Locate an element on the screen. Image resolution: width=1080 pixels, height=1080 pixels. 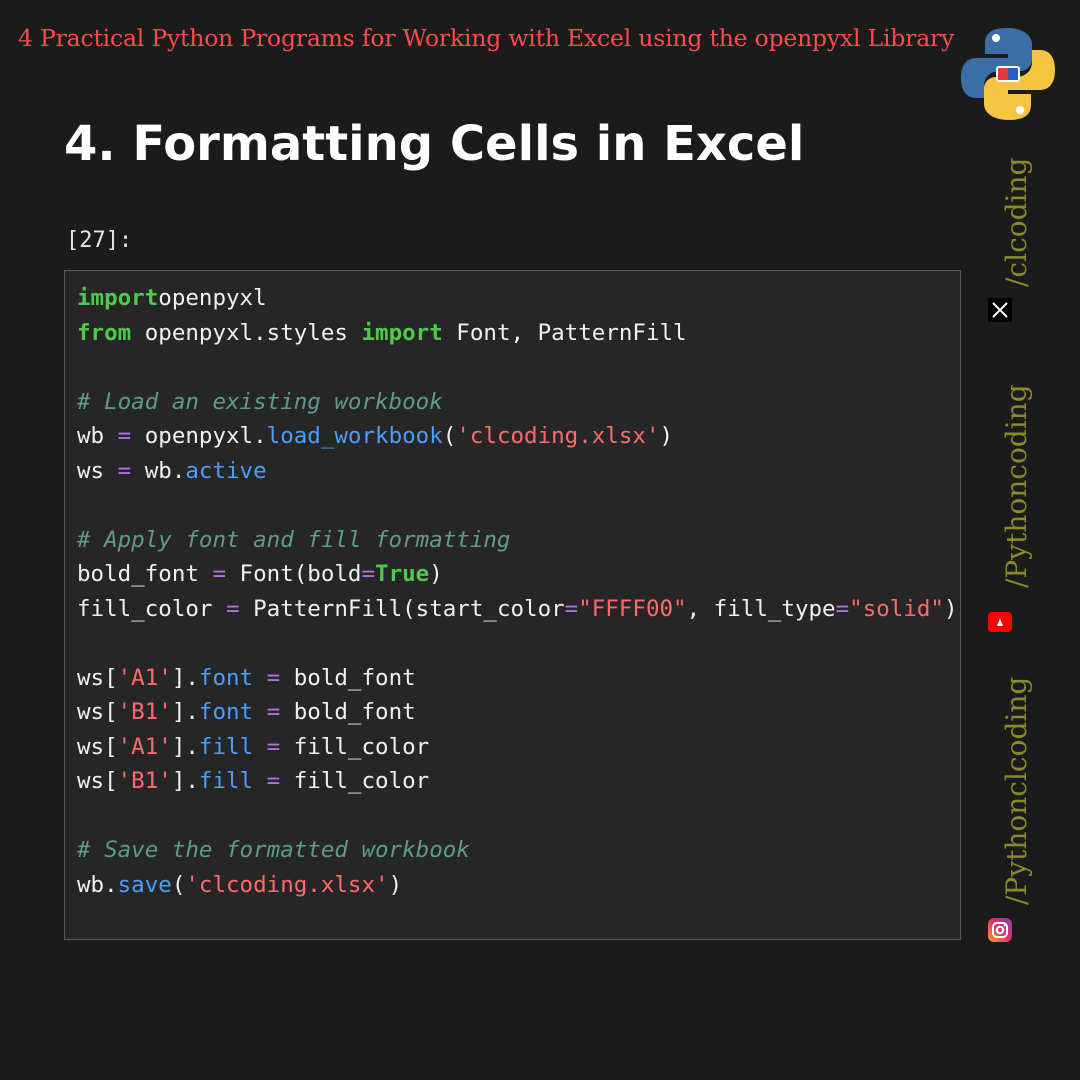
code-token: save is located at coordinates (144, 884).